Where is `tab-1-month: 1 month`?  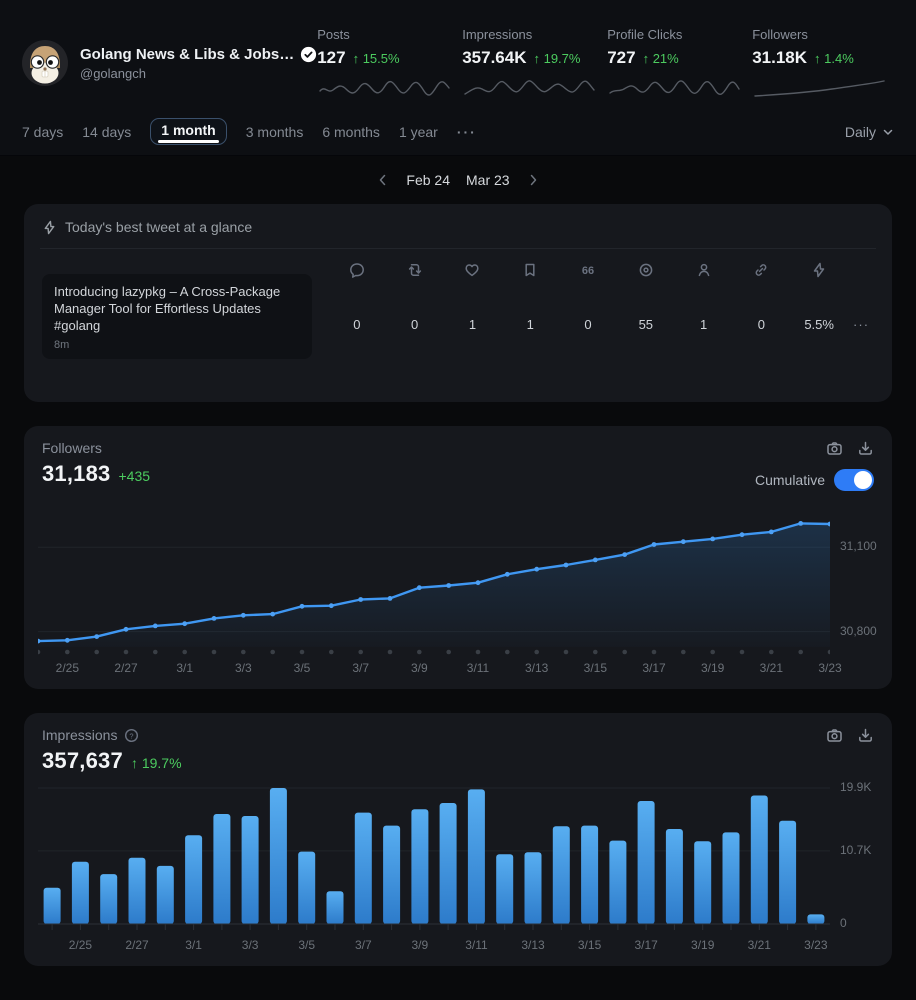 tab-1-month: 1 month is located at coordinates (188, 131).